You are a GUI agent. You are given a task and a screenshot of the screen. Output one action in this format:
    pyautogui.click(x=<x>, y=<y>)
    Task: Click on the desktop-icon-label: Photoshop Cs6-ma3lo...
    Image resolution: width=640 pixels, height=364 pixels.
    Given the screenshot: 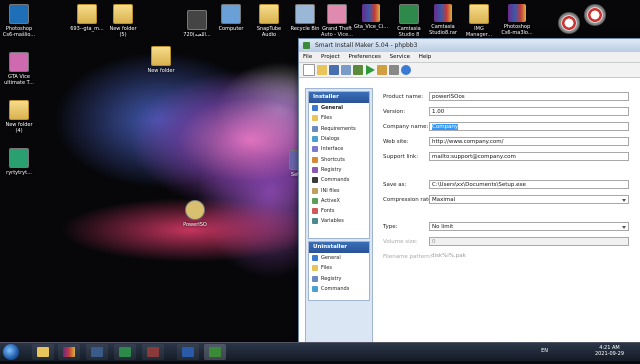 What is the action you would take?
    pyautogui.click(x=517, y=30)
    